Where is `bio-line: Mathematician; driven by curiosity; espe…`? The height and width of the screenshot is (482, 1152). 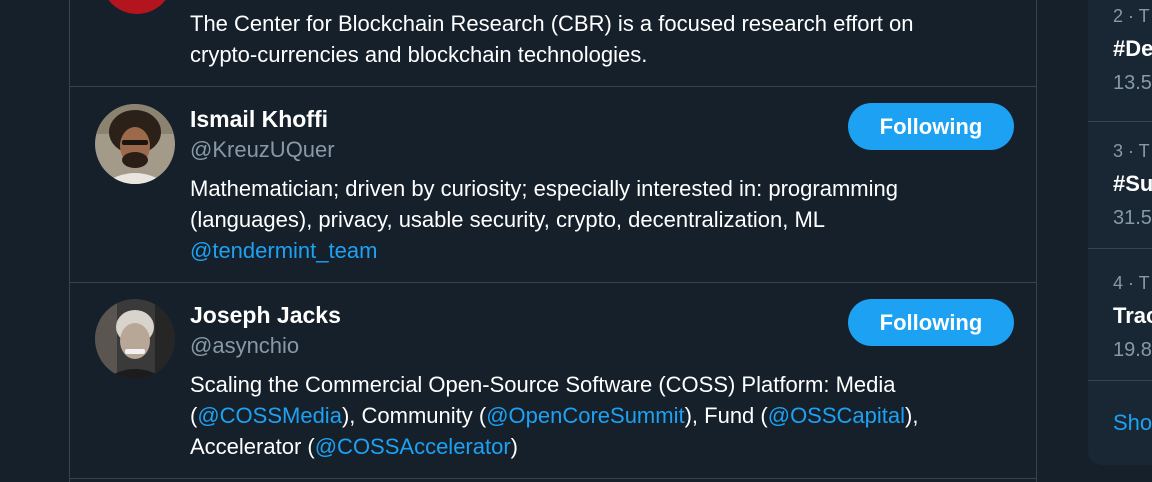 bio-line: Mathematician; driven by curiosity; espe… is located at coordinates (544, 188).